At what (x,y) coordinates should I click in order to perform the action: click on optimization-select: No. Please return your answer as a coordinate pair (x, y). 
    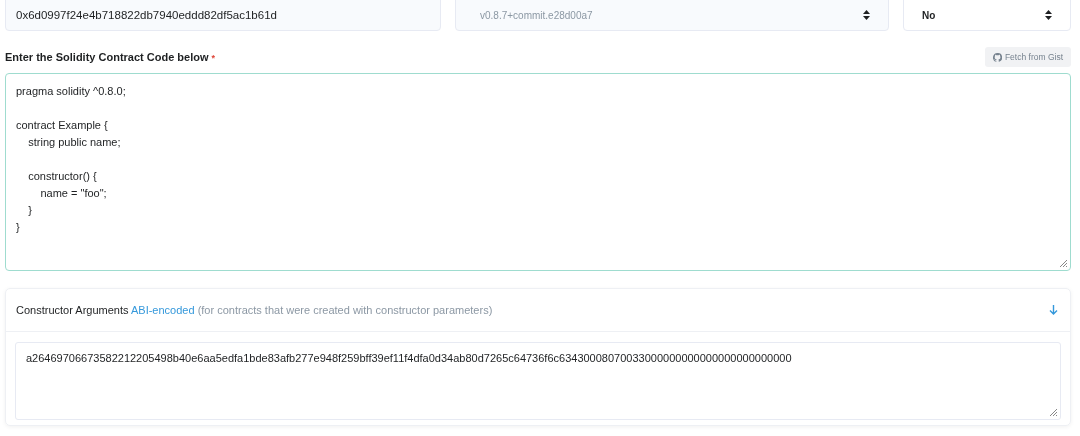
    Looking at the image, I should click on (987, 15).